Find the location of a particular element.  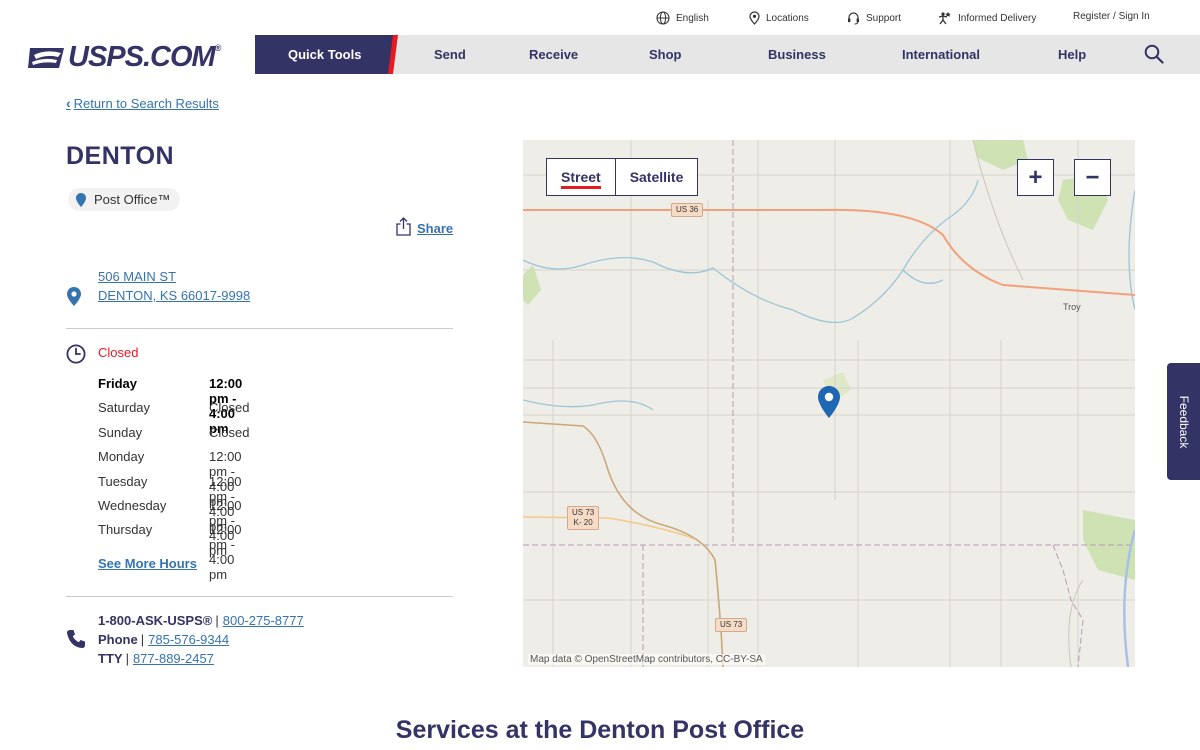

eagle-logo-icon is located at coordinates (46, 57).